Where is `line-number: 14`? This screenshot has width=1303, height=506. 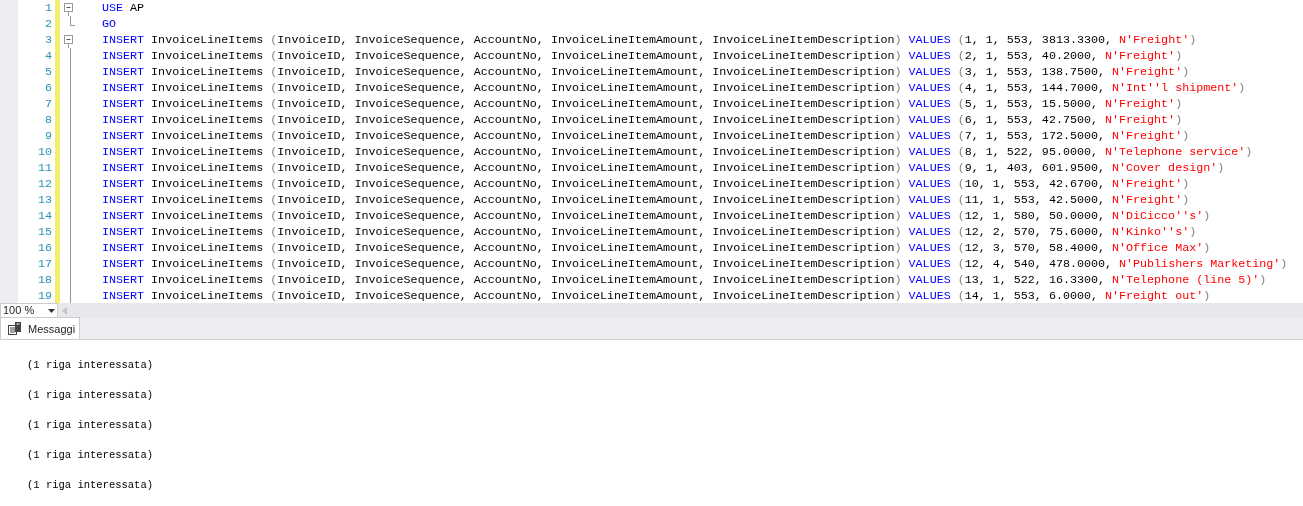
line-number: 14 is located at coordinates (44, 216).